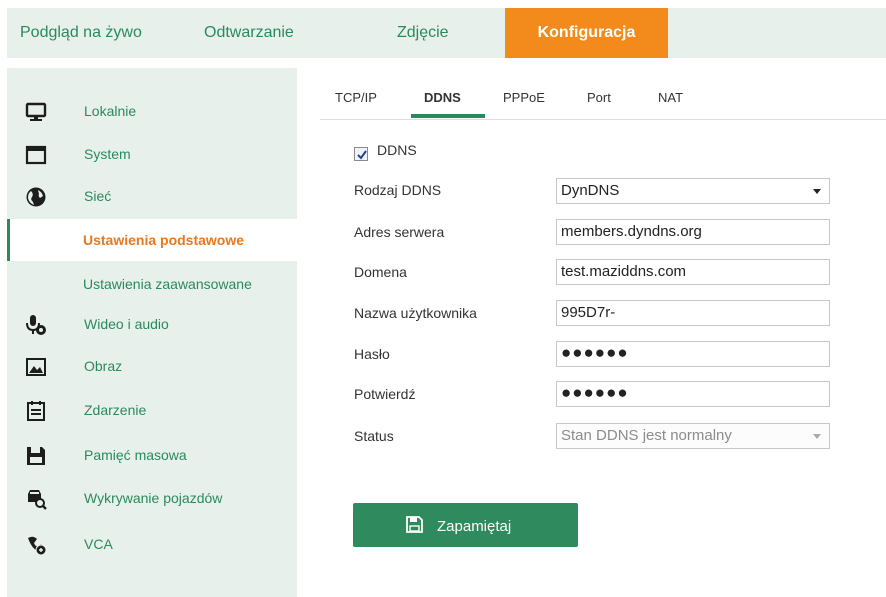 The height and width of the screenshot is (597, 886). What do you see at coordinates (249, 33) in the screenshot?
I see `nav-playback: Odtwarzanie` at bounding box center [249, 33].